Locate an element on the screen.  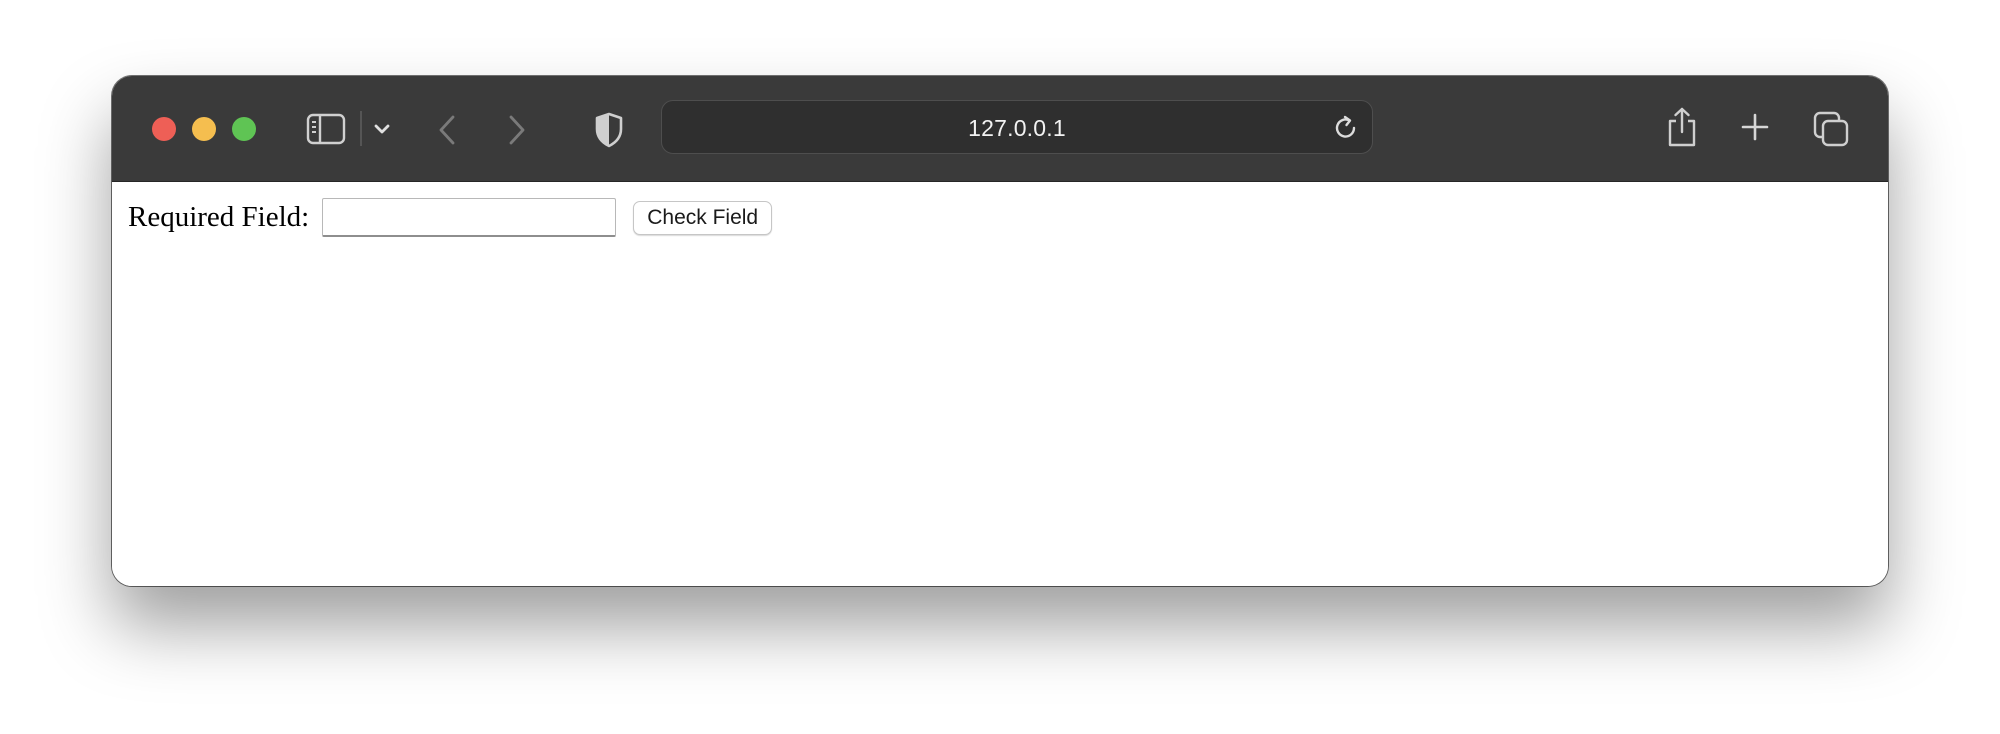
back-arrow-icon is located at coordinates (447, 130).